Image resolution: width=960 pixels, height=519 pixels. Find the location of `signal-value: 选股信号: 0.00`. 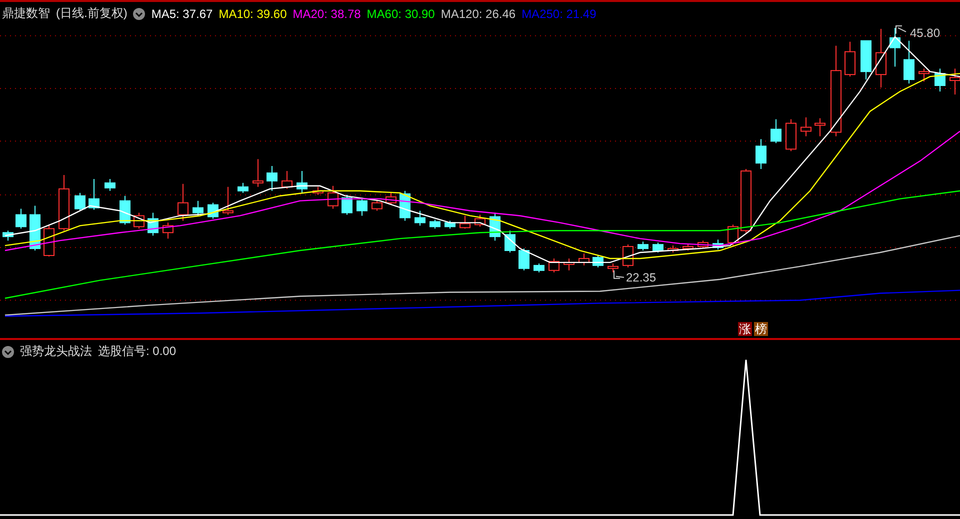

signal-value: 选股信号: 0.00 is located at coordinates (137, 351).